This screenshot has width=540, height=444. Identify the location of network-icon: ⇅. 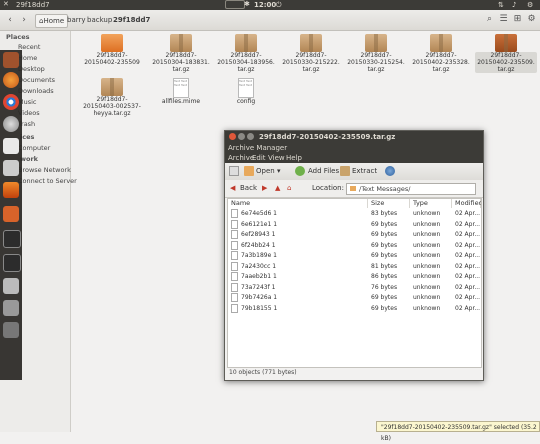
(501, 5).